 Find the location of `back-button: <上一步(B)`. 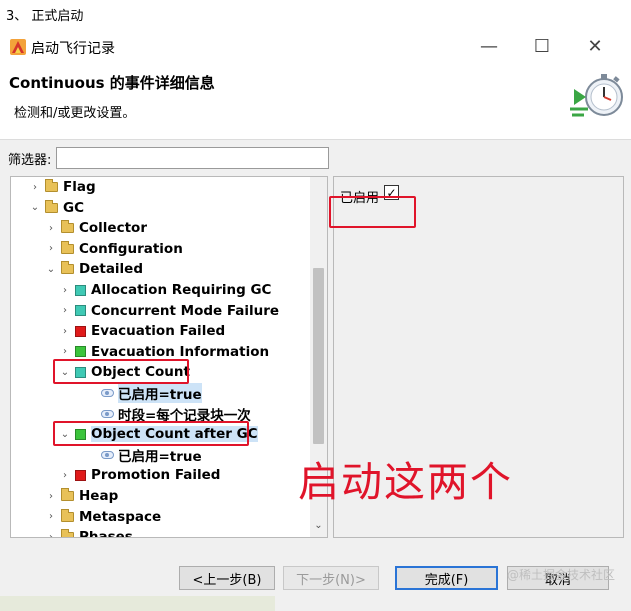

back-button: <上一步(B) is located at coordinates (227, 578).